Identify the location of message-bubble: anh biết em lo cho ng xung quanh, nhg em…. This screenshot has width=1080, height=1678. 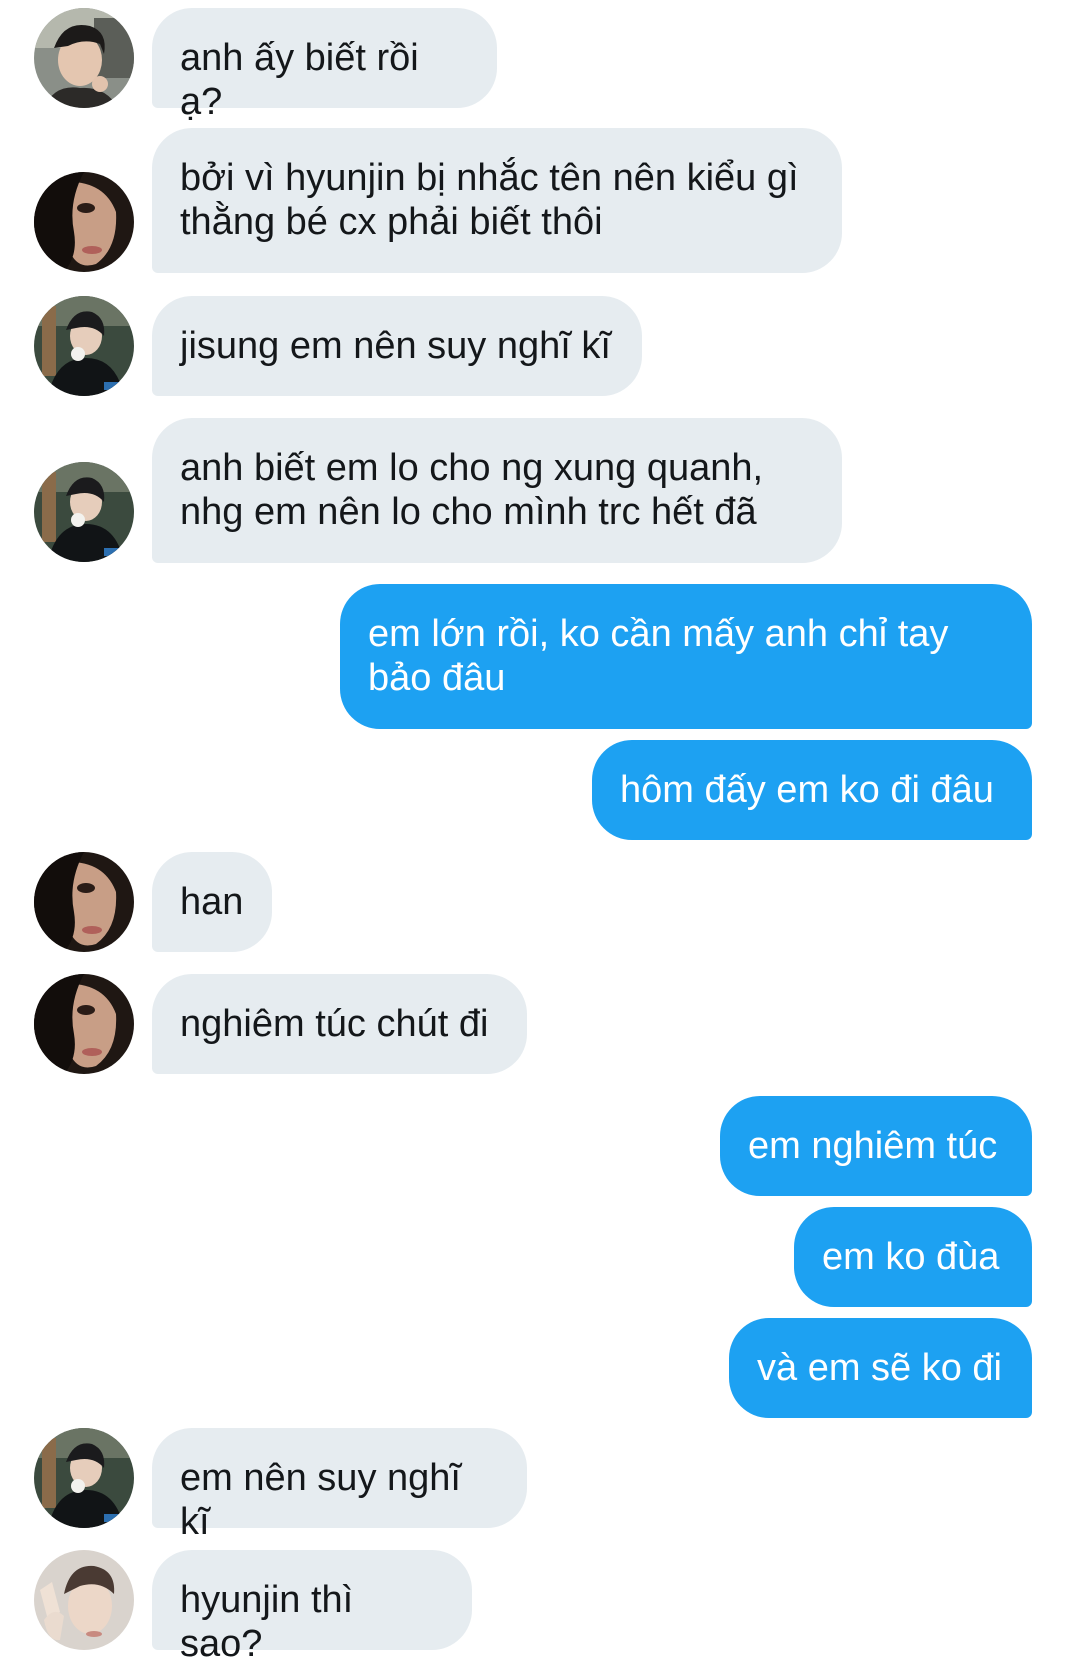
(497, 490).